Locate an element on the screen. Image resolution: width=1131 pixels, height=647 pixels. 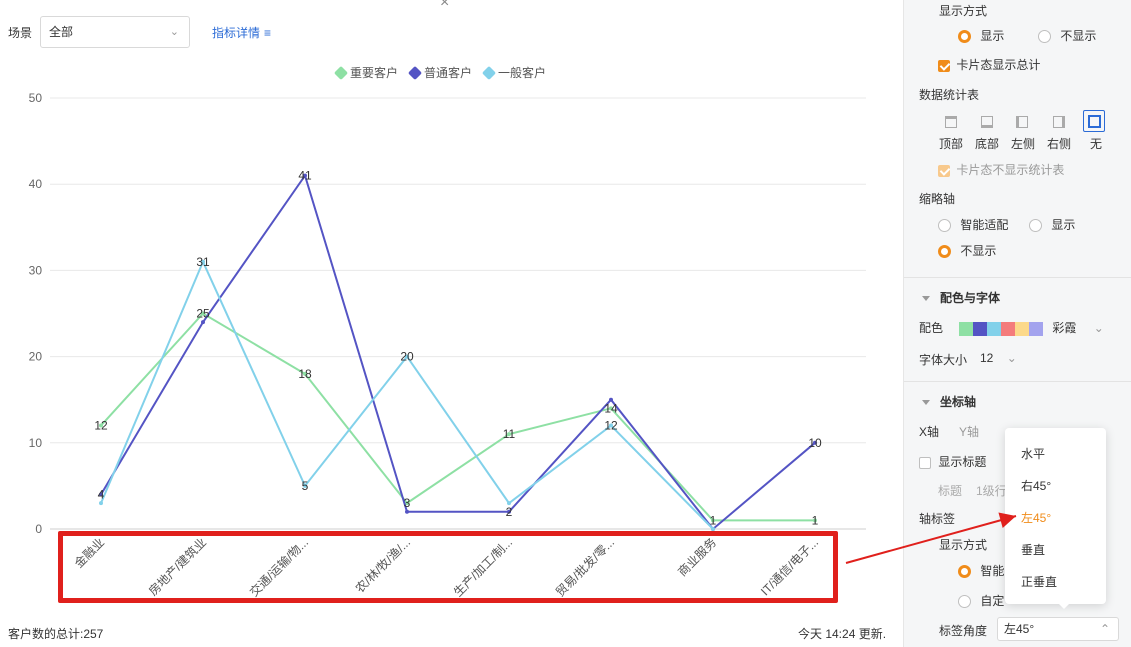
axis-title: 坐标轴 is located at coordinates (958, 402).